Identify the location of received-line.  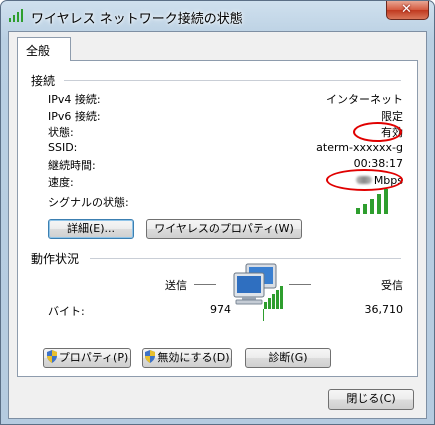
(300, 284).